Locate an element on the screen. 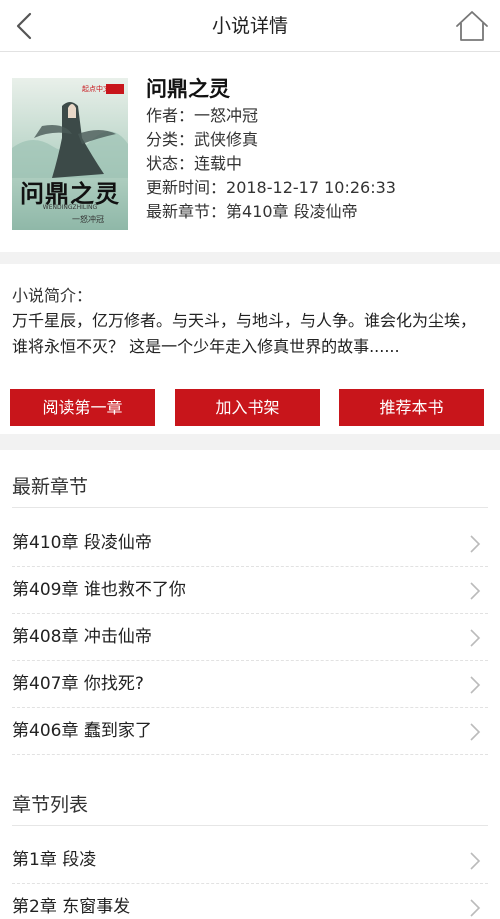  page-title: 小说详情 is located at coordinates (249, 26).